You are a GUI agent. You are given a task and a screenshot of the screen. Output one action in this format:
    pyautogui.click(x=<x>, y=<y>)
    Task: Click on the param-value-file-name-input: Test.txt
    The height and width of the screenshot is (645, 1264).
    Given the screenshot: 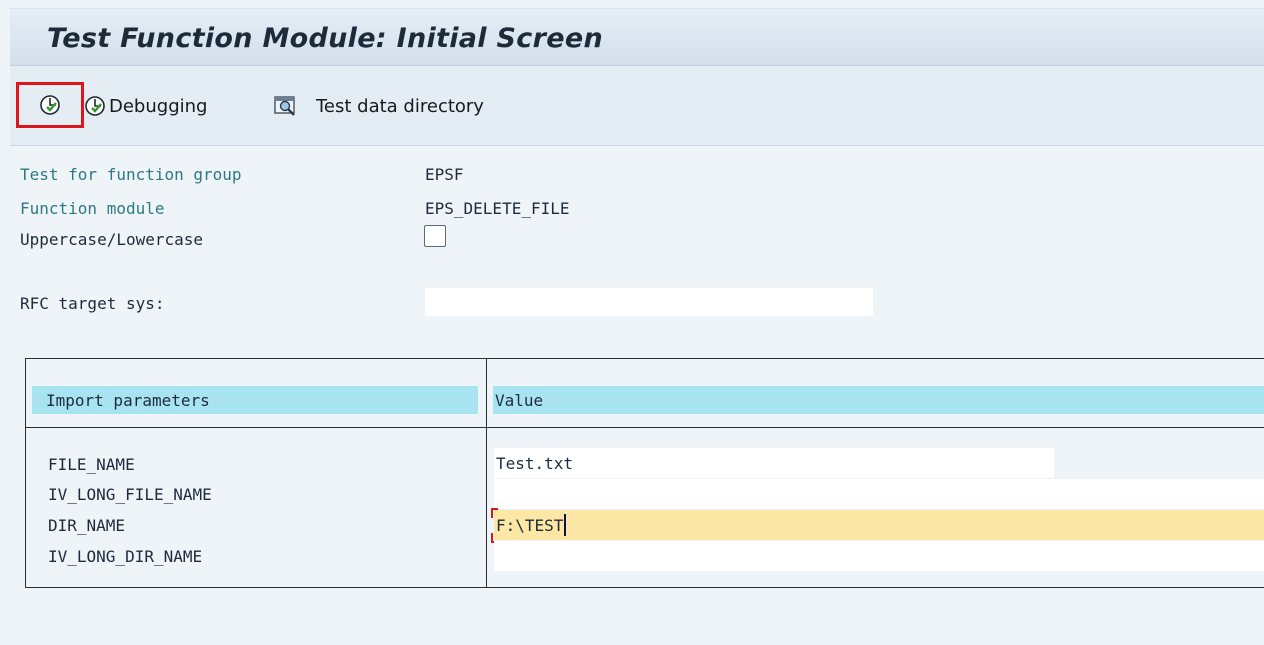 What is the action you would take?
    pyautogui.click(x=774, y=463)
    